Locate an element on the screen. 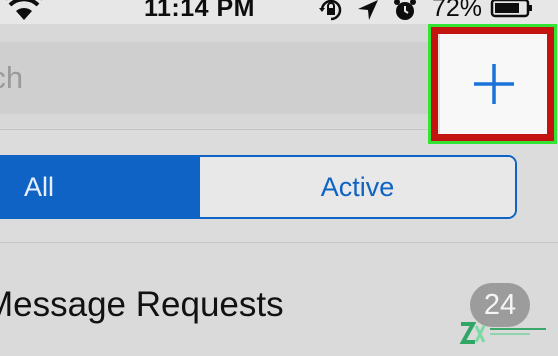 This screenshot has height=356, width=558. location-icon is located at coordinates (368, 10).